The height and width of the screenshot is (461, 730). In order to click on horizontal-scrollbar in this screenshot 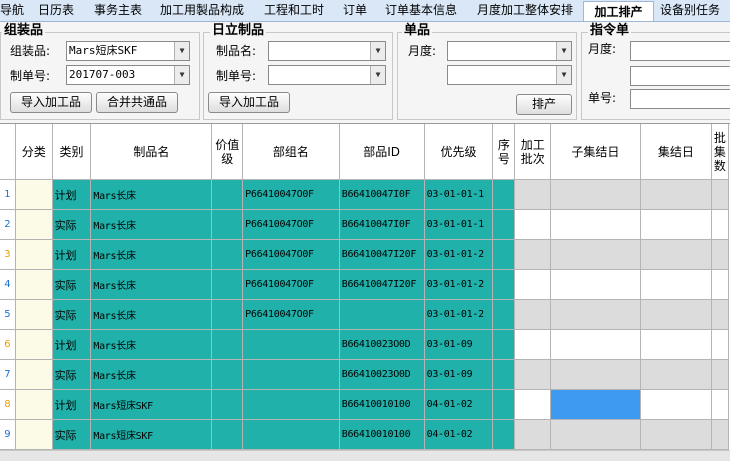, I will do `click(365, 455)`.